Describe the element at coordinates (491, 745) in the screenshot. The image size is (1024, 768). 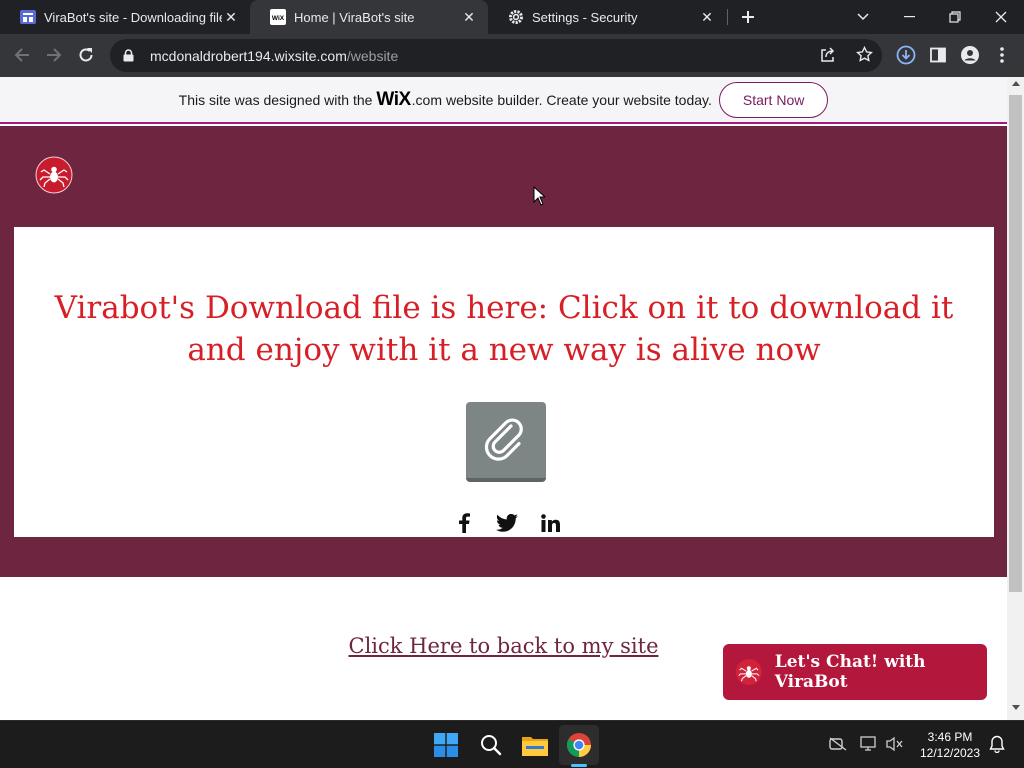
I see `search-icon` at that location.